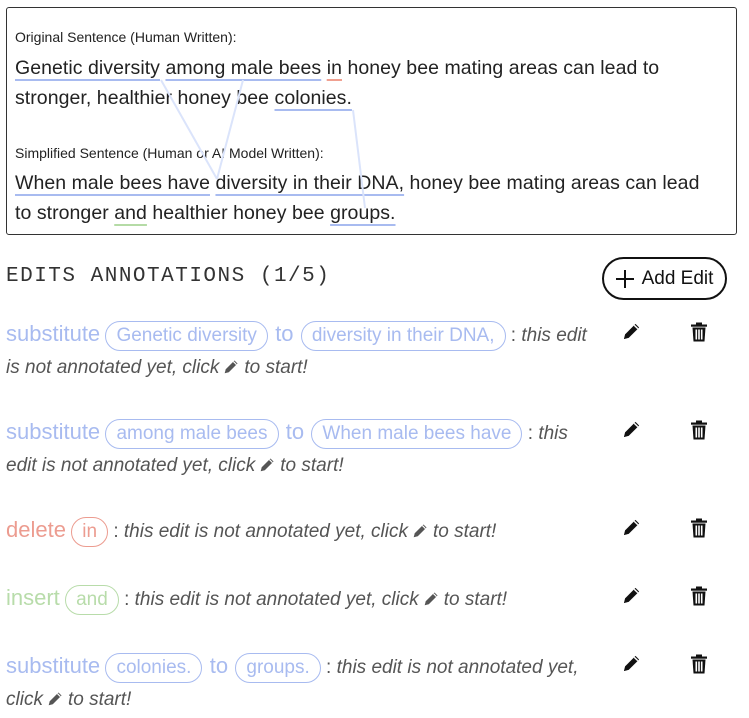 This screenshot has width=749, height=718. I want to click on edited-span: and, so click(130, 213).